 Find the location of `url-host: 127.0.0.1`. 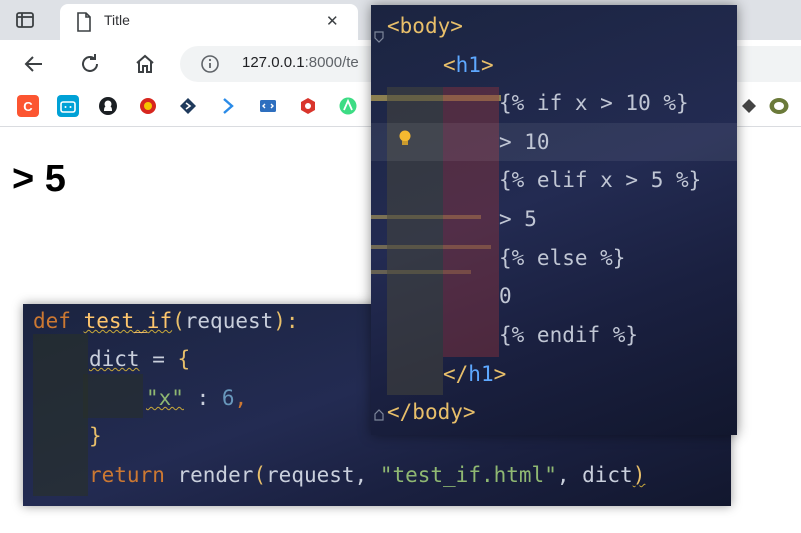

url-host: 127.0.0.1 is located at coordinates (273, 62).